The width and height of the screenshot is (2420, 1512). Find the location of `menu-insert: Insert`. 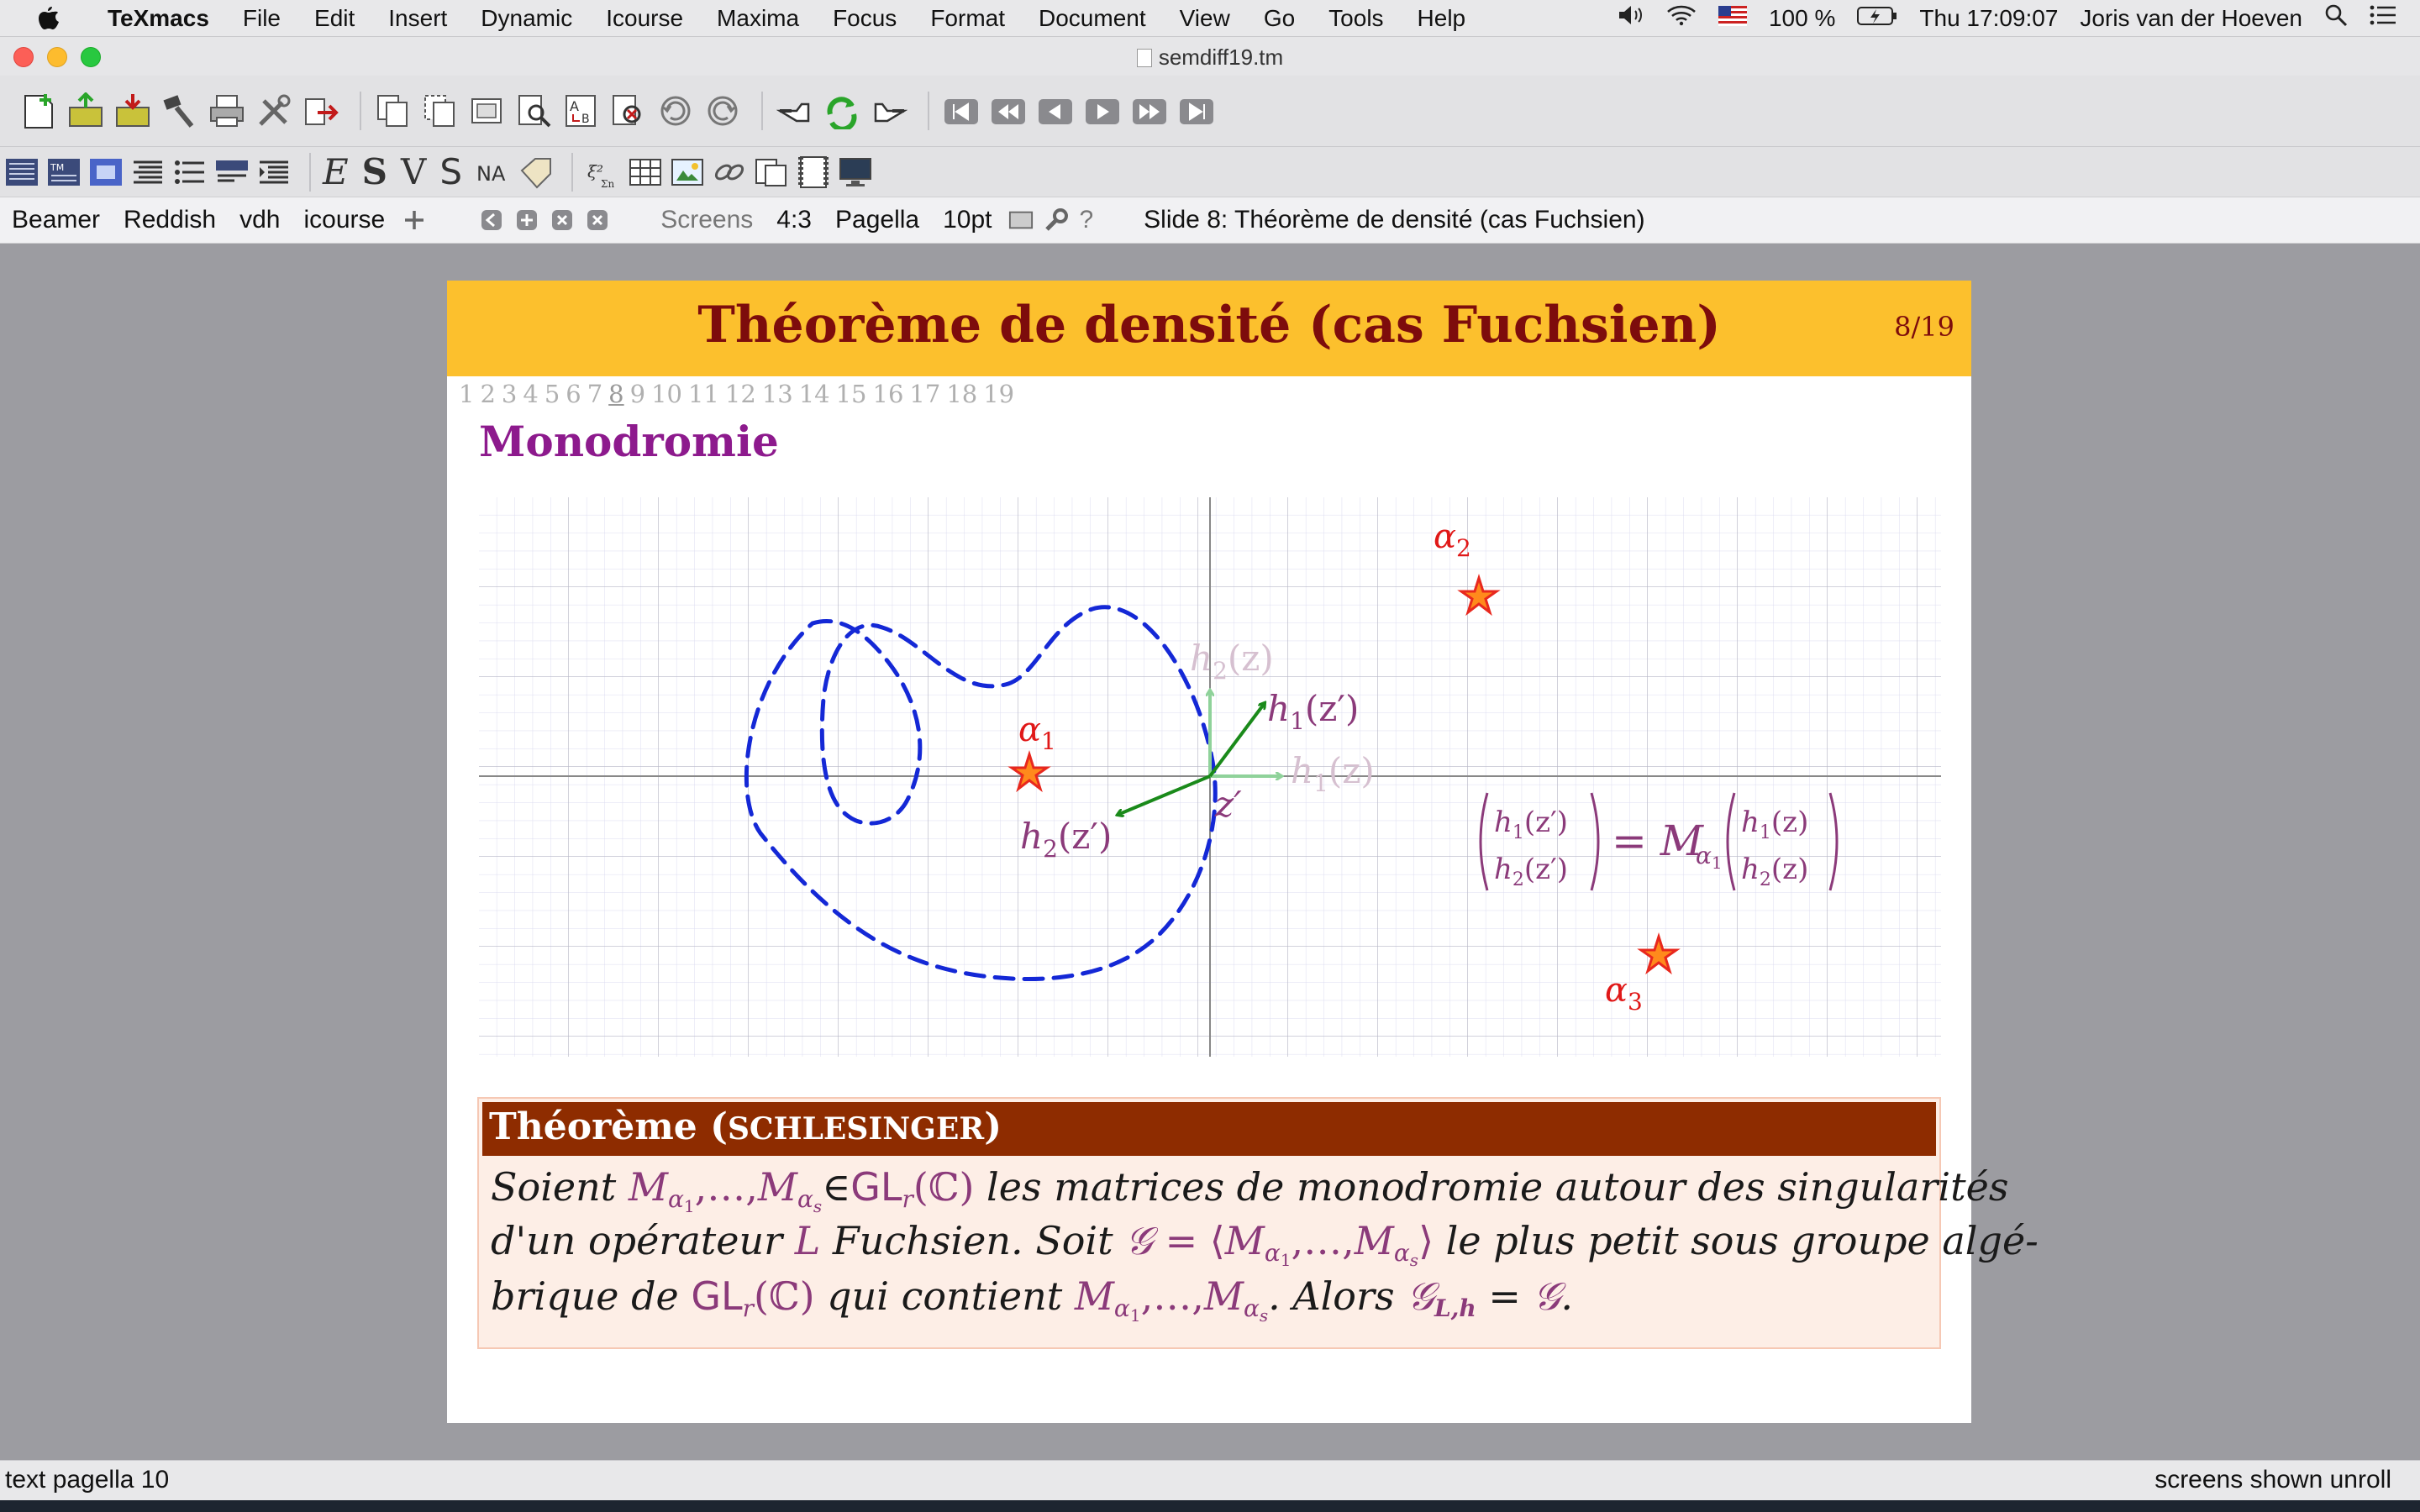

menu-insert: Insert is located at coordinates (417, 18).